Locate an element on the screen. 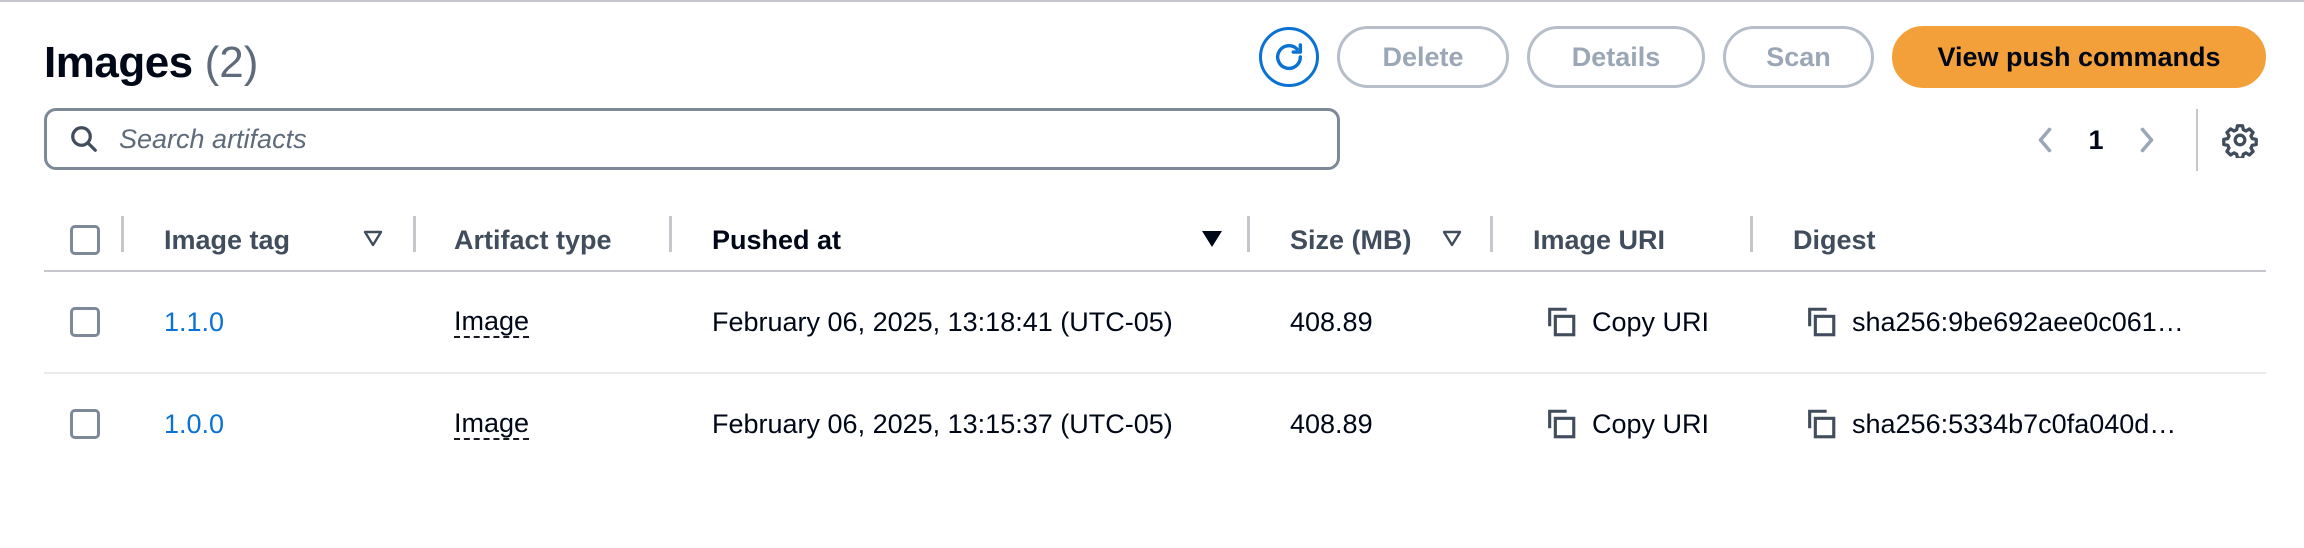  previous-page-button is located at coordinates (2045, 140).